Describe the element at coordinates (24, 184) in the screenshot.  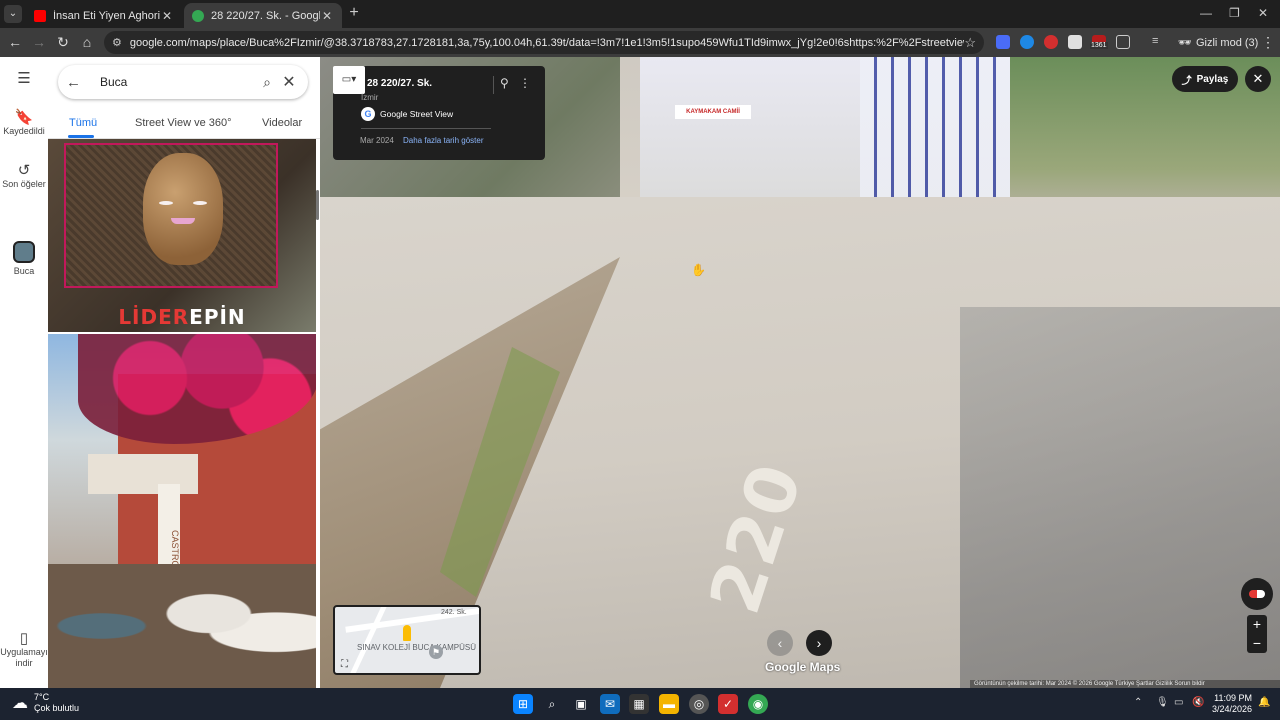
I see `rail-label: Son öğeler` at that location.